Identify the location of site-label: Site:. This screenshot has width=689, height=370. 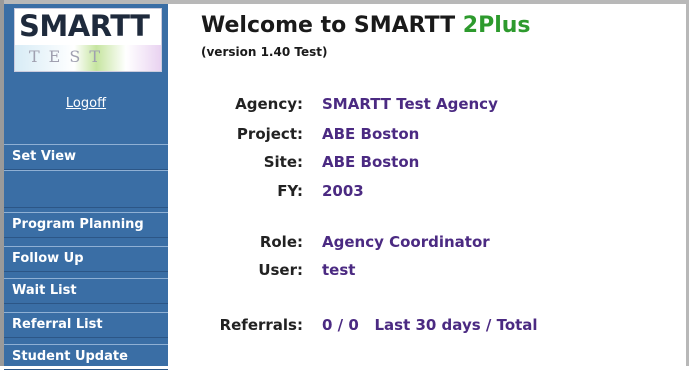
(283, 162).